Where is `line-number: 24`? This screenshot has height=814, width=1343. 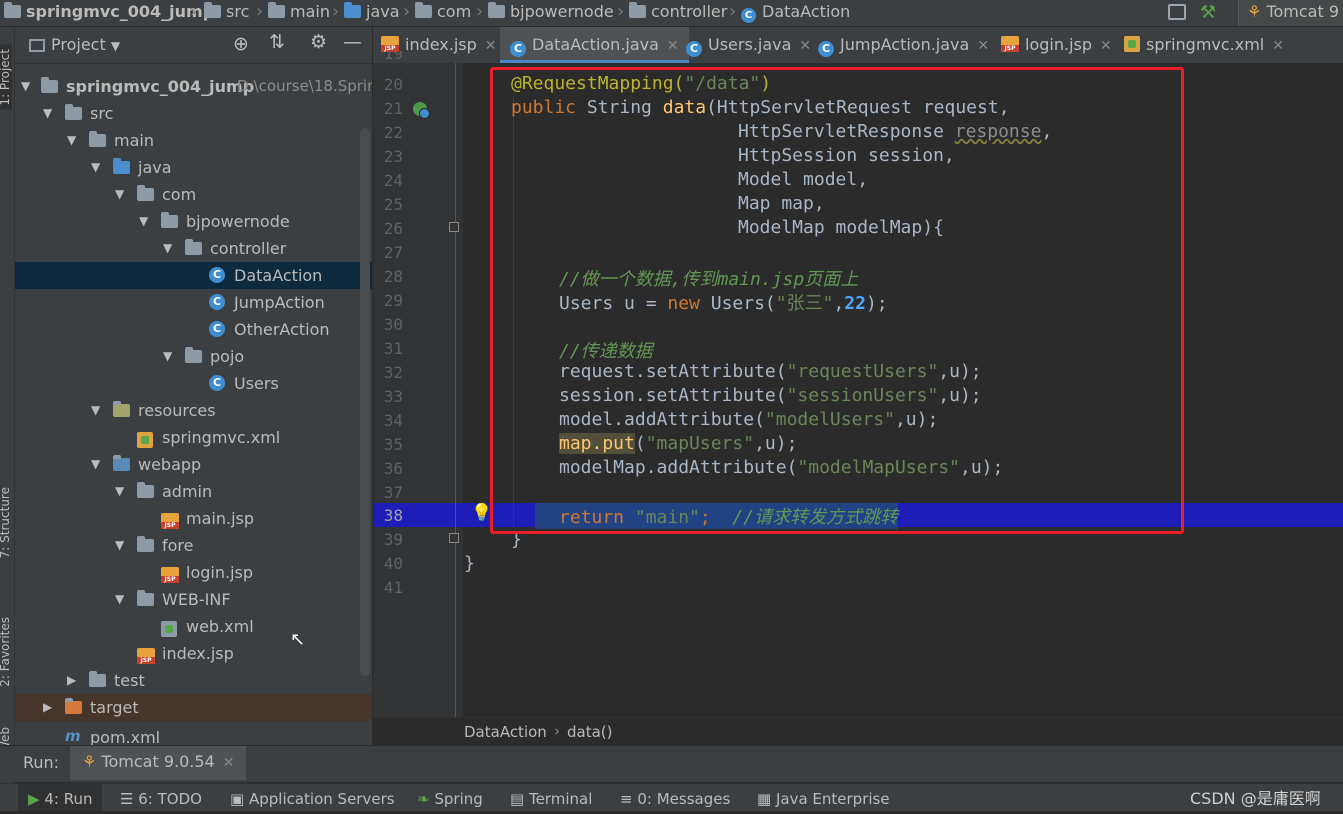
line-number: 24 is located at coordinates (393, 180).